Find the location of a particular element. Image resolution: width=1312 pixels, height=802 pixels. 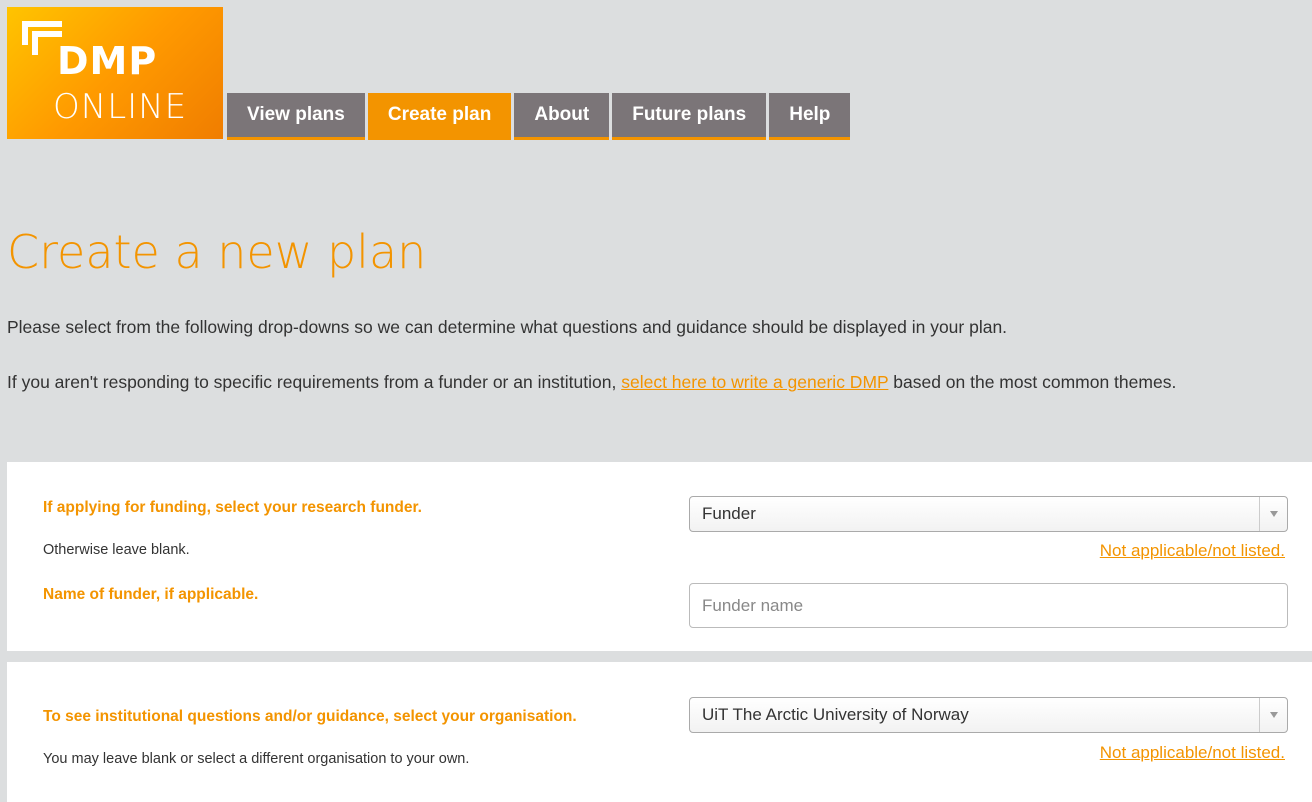

funder-hint: Otherwise leave blank. is located at coordinates (116, 550).